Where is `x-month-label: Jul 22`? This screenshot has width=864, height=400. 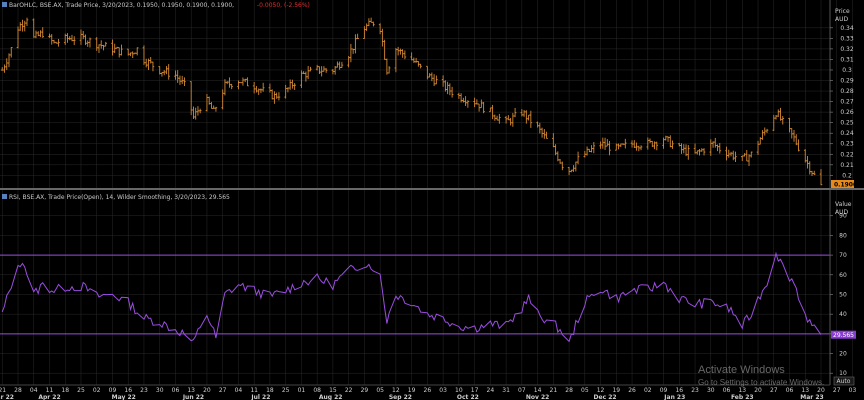
x-month-label: Jul 22 is located at coordinates (260, 397).